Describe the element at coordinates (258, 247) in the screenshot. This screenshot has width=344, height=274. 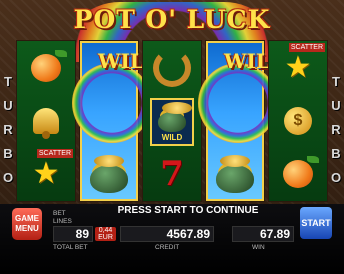
I see `win-label: WIN` at that location.